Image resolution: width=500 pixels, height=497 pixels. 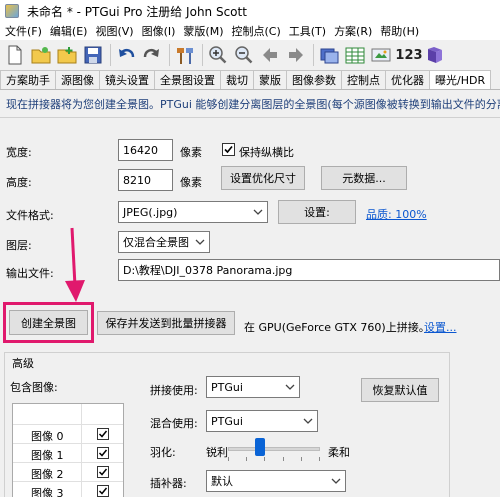 I want to click on redo-icon, so click(x=152, y=55).